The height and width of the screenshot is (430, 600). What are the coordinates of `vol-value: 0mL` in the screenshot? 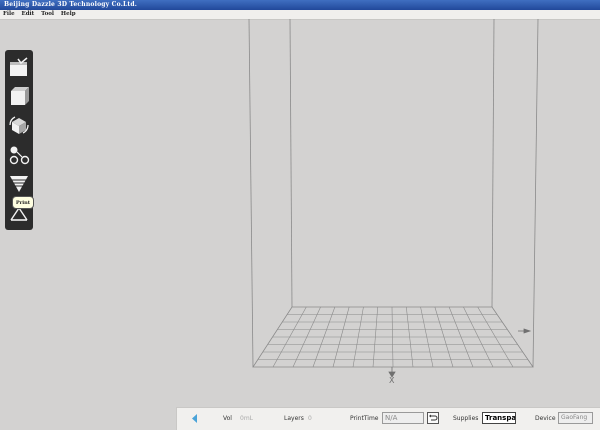 It's located at (247, 418).